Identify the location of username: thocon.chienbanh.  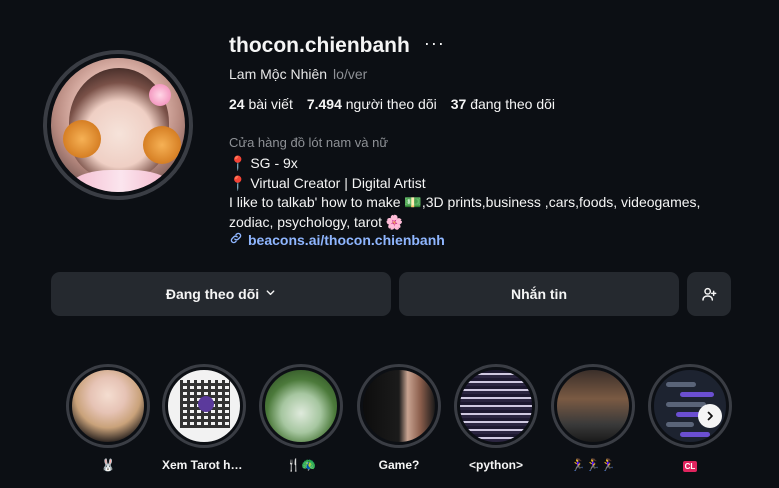
(319, 45).